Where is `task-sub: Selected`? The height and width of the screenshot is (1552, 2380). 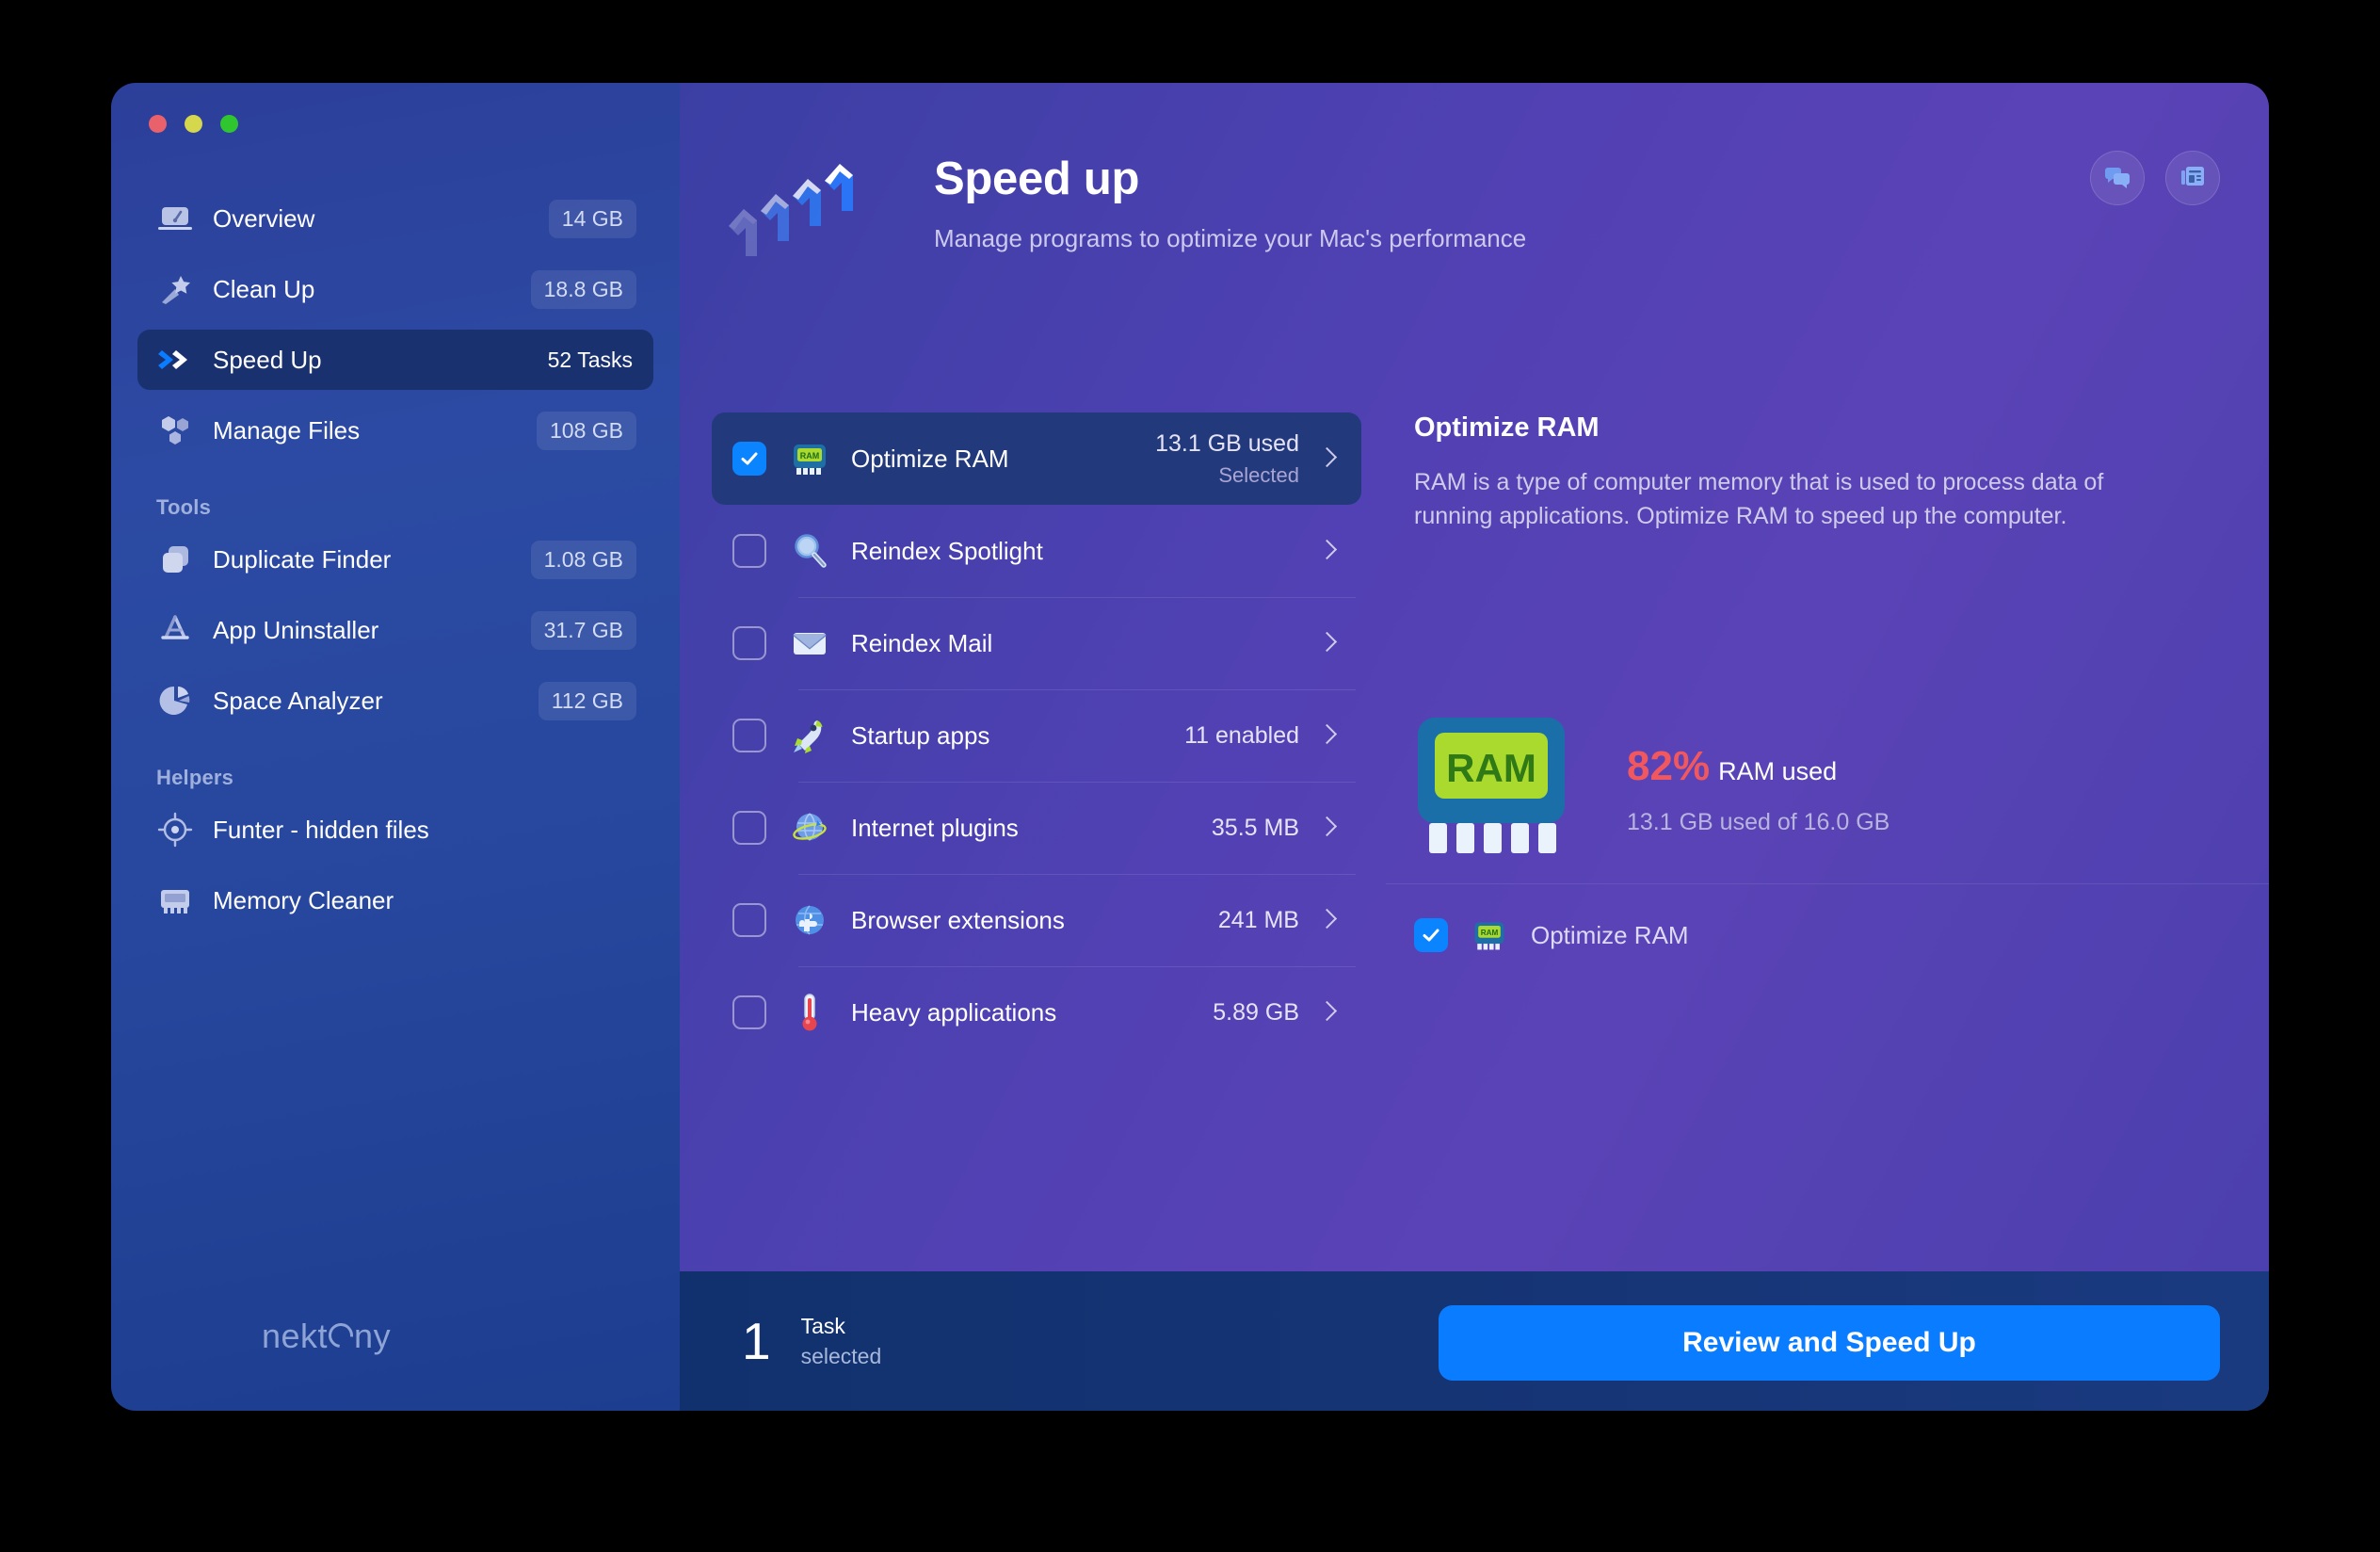 task-sub: Selected is located at coordinates (1258, 474).